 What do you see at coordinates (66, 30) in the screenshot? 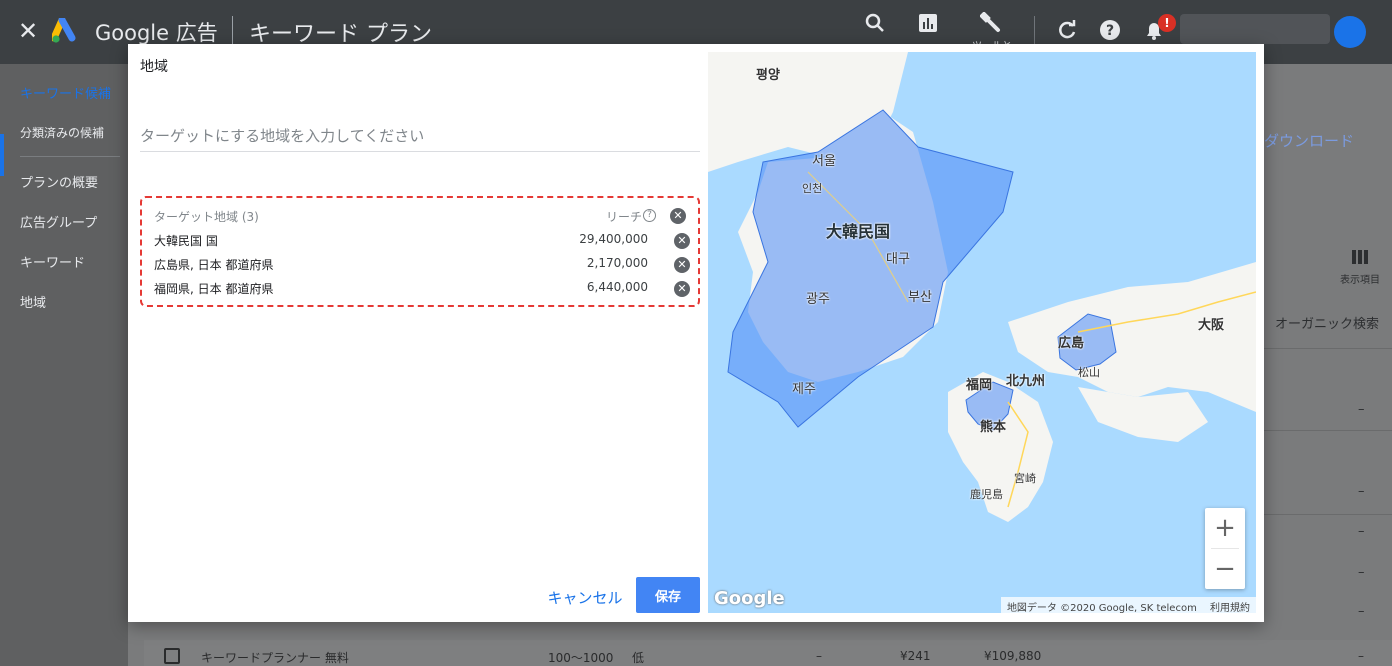
I see `google-ads-logo` at bounding box center [66, 30].